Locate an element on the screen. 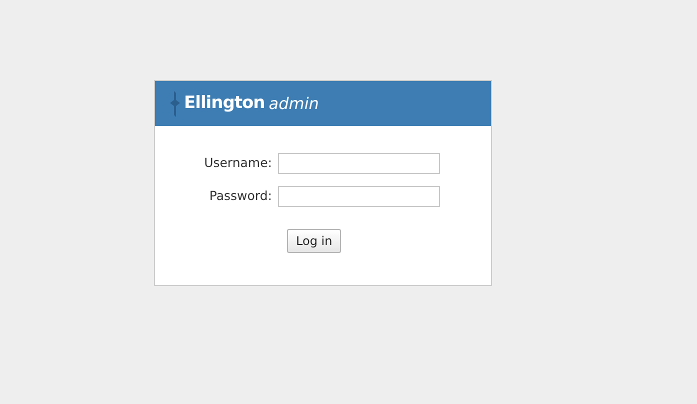 This screenshot has width=697, height=404. login-button: Log in is located at coordinates (314, 241).